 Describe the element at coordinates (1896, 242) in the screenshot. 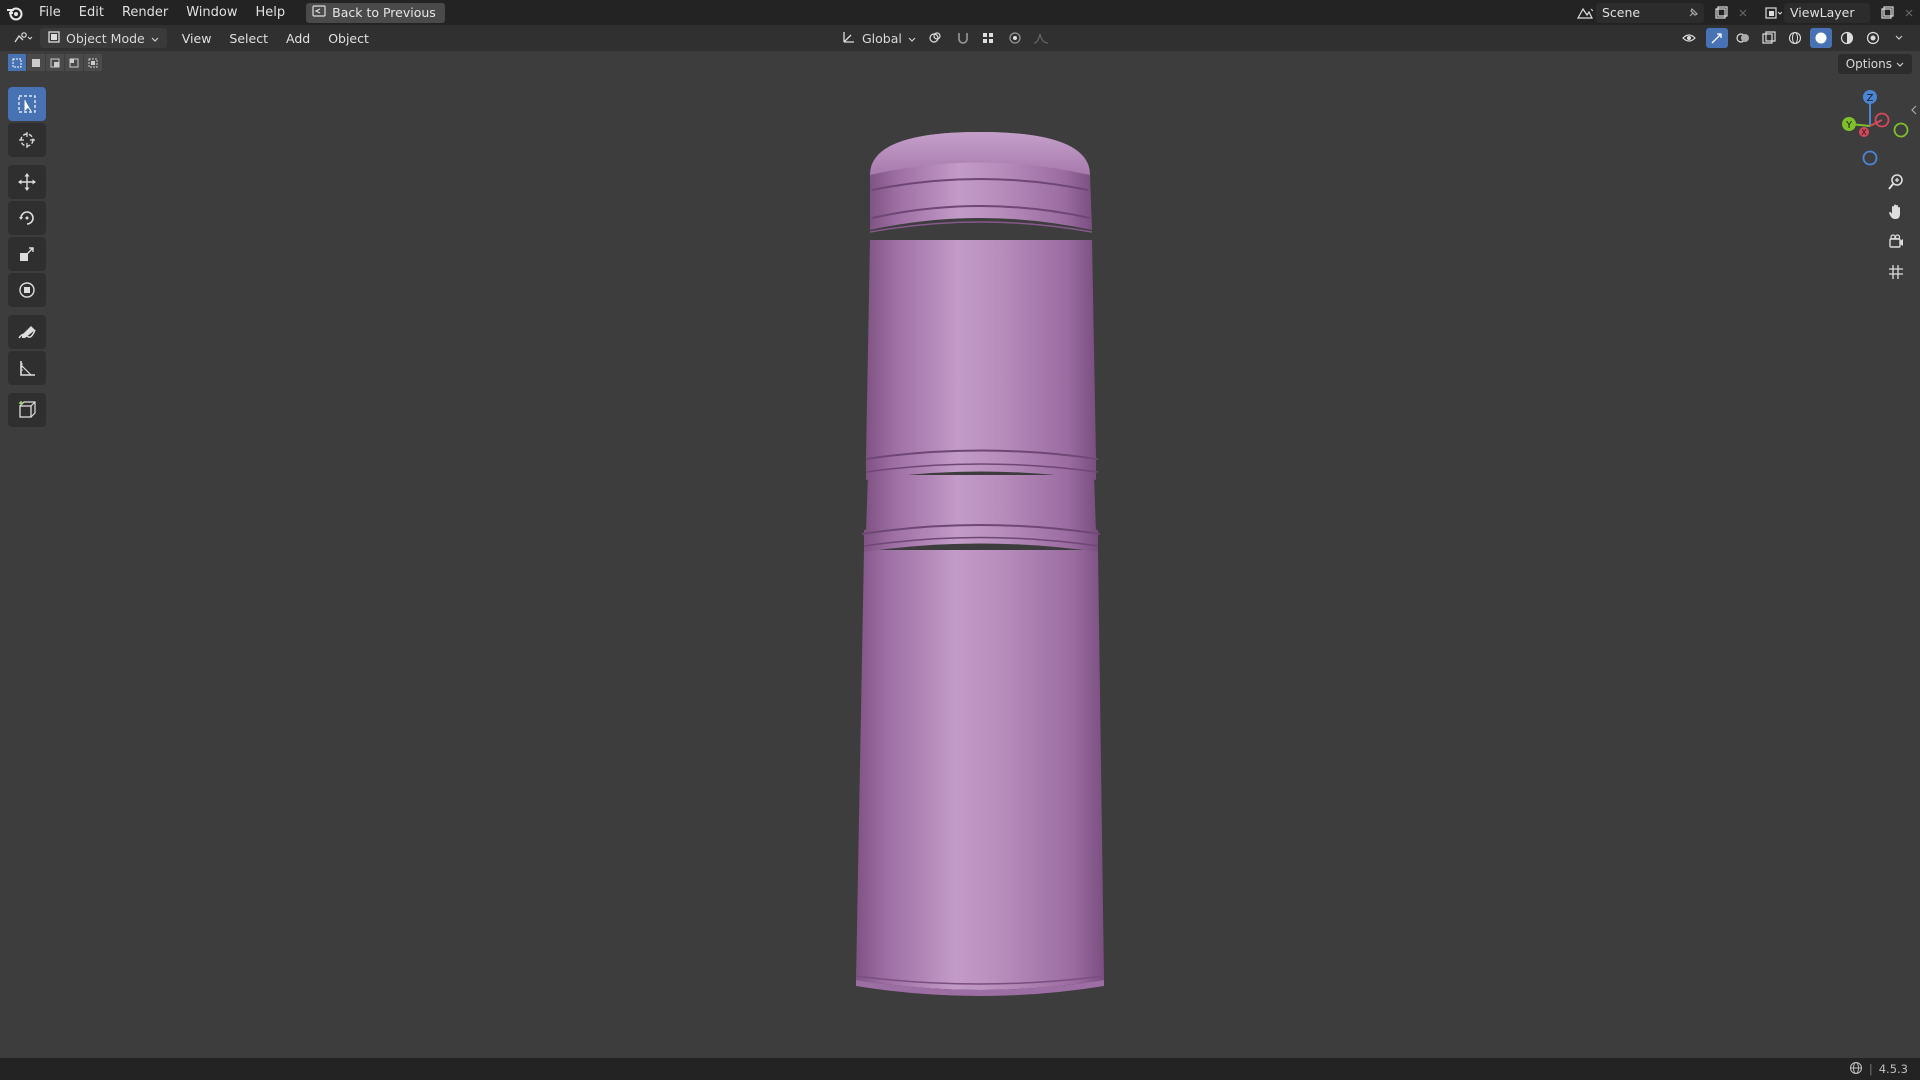

I see `camera-view-icon` at that location.